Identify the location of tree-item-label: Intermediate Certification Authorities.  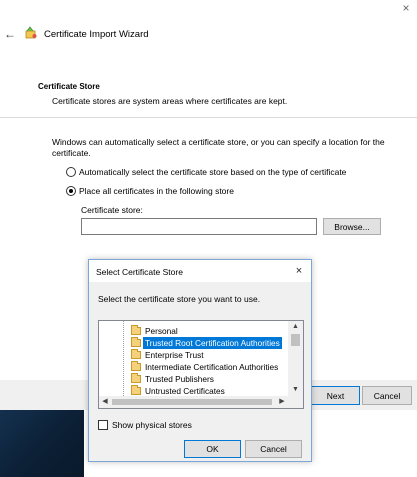
(212, 367).